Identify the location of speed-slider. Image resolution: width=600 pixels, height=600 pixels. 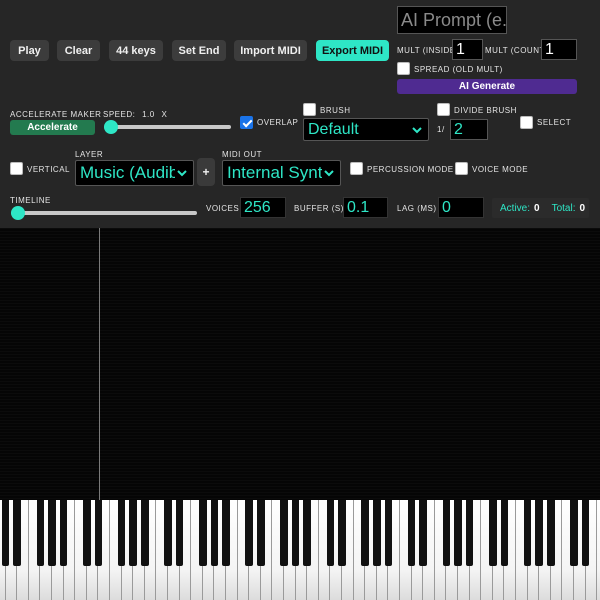
(167, 127).